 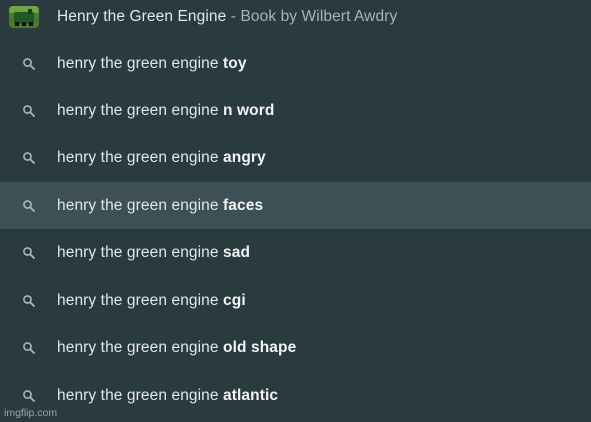 I want to click on book-cover-thumbnail-icon, so click(x=24, y=17).